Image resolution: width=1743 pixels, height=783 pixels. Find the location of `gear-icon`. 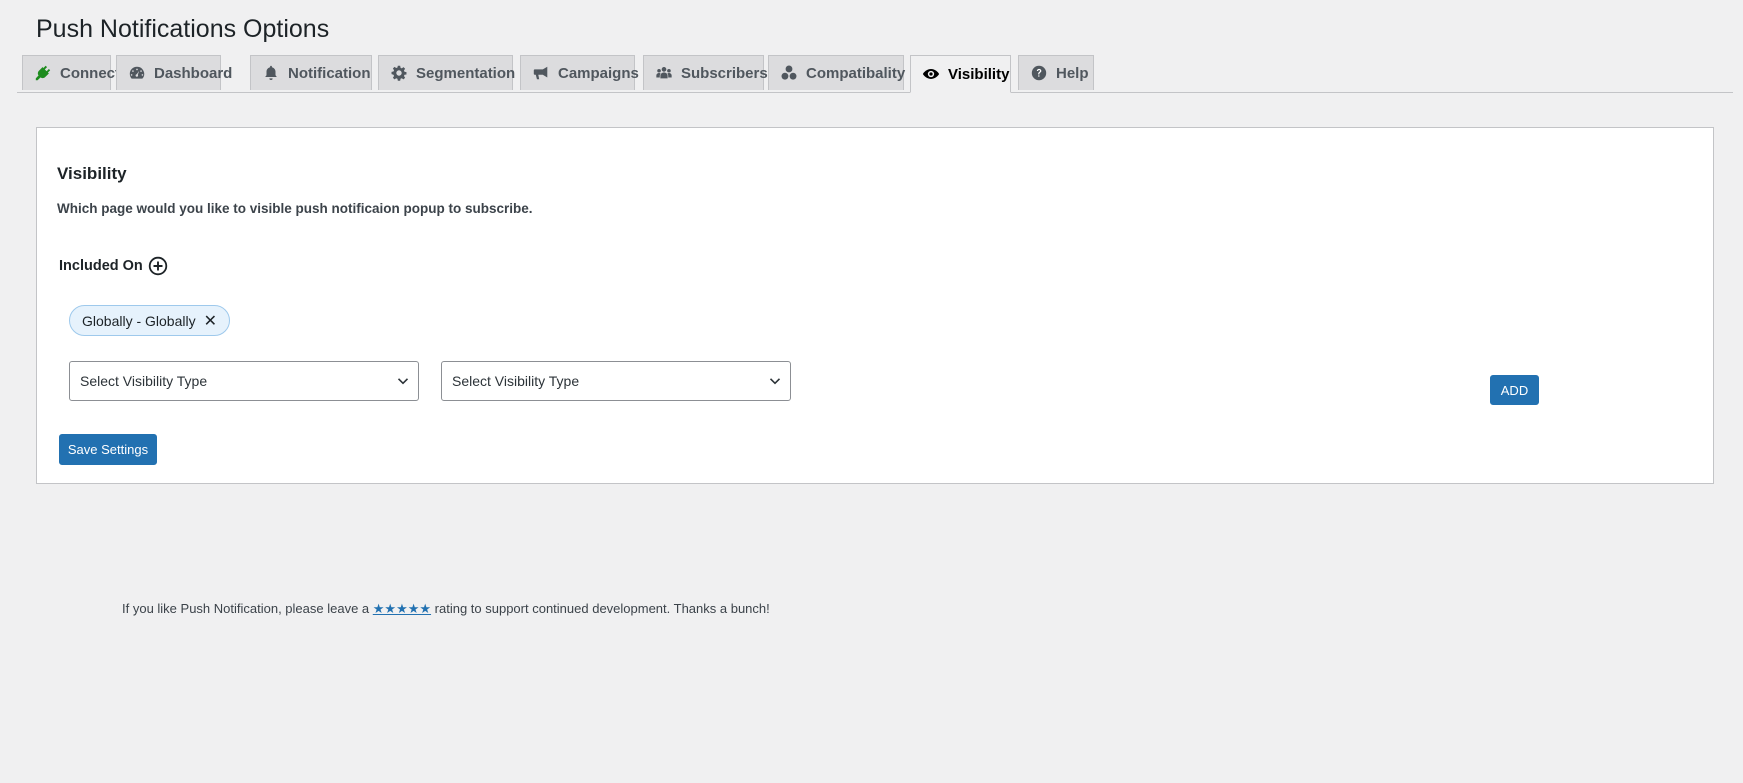

gear-icon is located at coordinates (399, 73).